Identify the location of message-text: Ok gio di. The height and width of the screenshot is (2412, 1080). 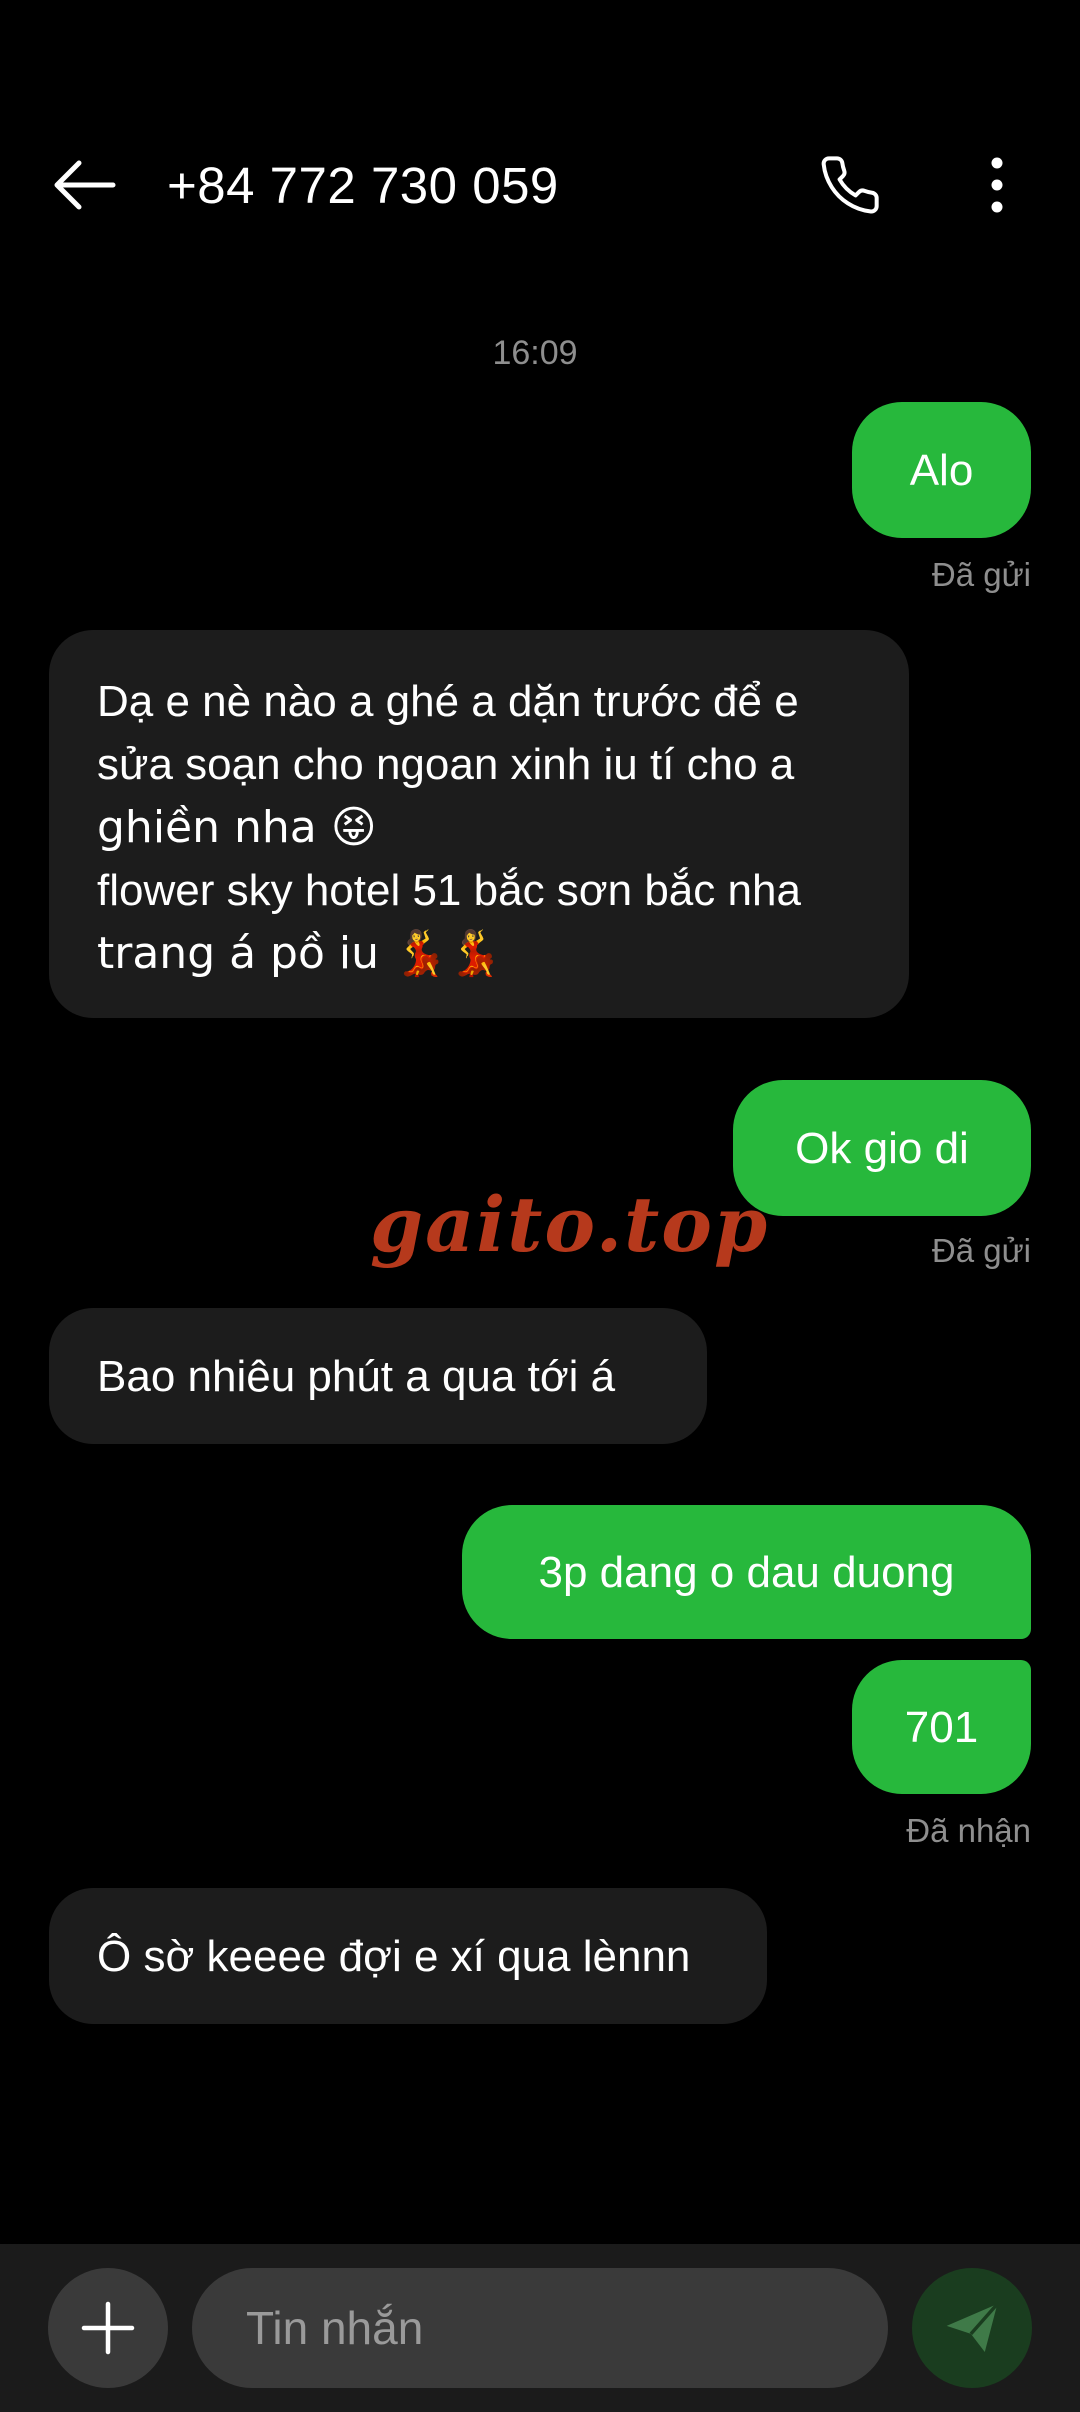
(882, 1148).